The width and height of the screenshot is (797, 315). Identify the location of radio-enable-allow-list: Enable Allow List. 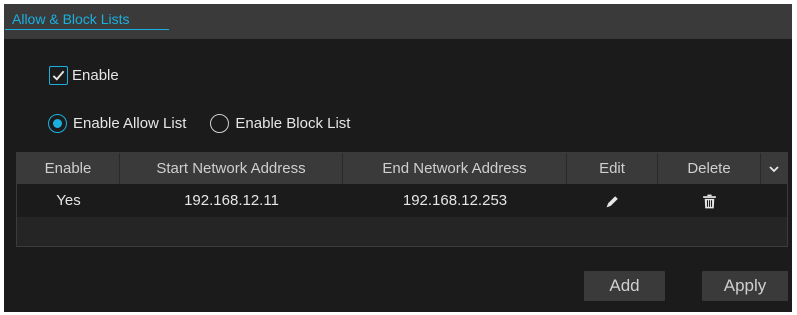
(117, 123).